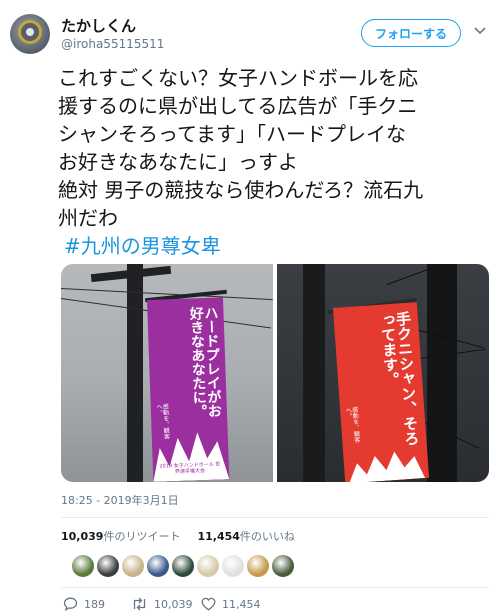 The width and height of the screenshot is (500, 616). I want to click on tweet-line: 州だわ, so click(88, 218).